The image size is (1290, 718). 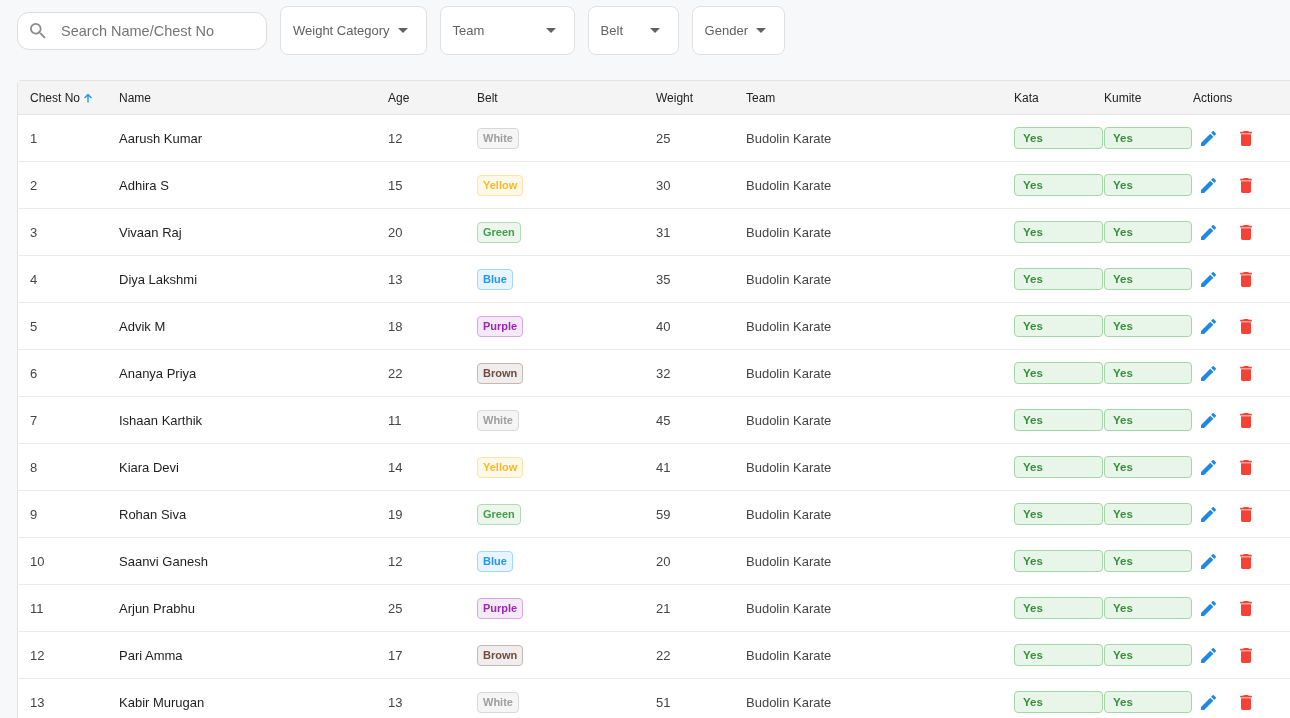 I want to click on column-header: Name, so click(x=135, y=97).